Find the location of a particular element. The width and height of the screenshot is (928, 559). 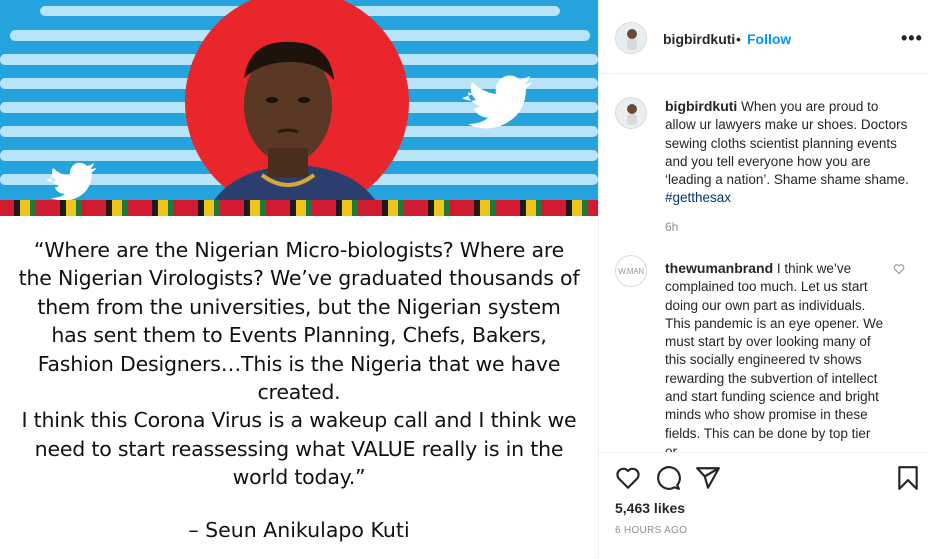

likes-count: 5,463 likes is located at coordinates (650, 508).